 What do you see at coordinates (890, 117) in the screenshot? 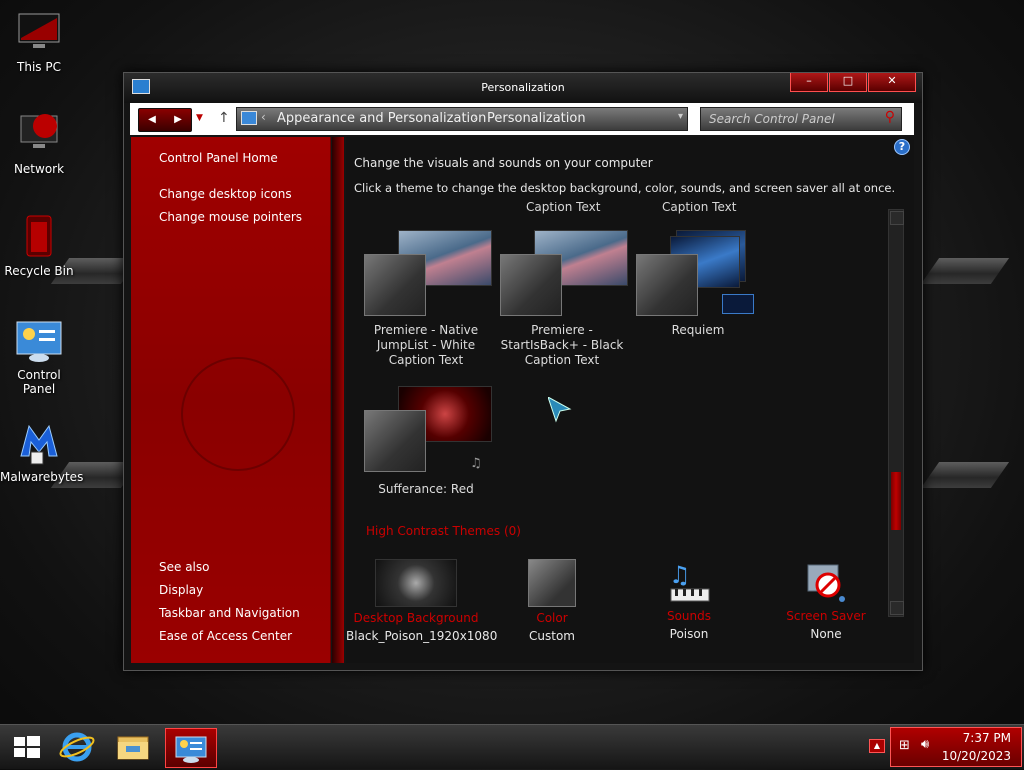
I see `search-icon: ⚲` at bounding box center [890, 117].